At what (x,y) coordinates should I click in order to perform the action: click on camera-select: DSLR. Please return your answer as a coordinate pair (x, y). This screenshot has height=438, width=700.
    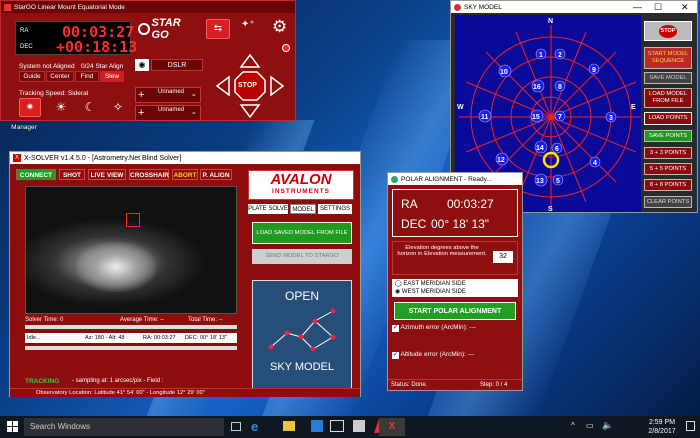
    Looking at the image, I should click on (177, 65).